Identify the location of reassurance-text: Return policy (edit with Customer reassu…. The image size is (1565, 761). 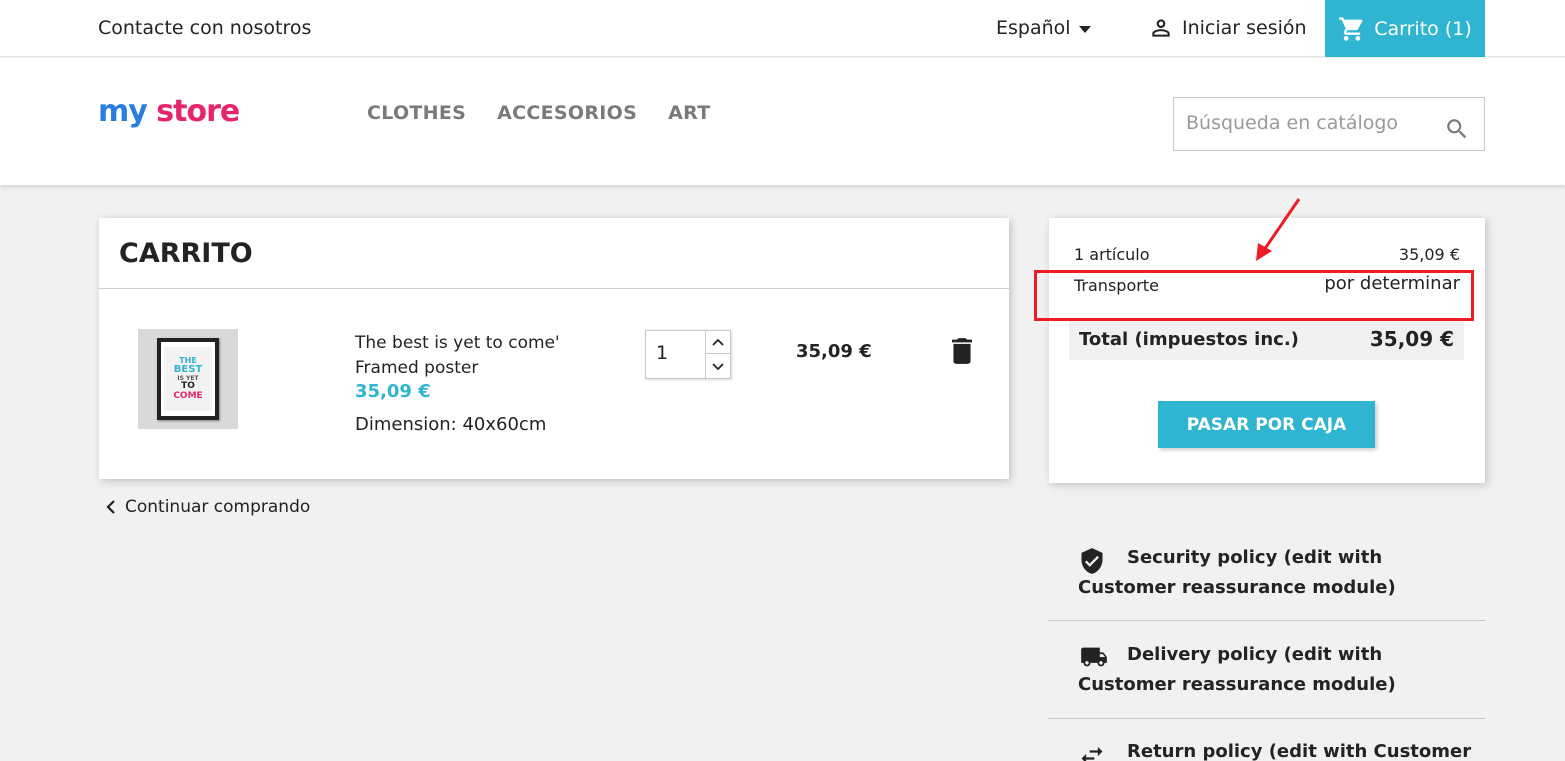
(1299, 751).